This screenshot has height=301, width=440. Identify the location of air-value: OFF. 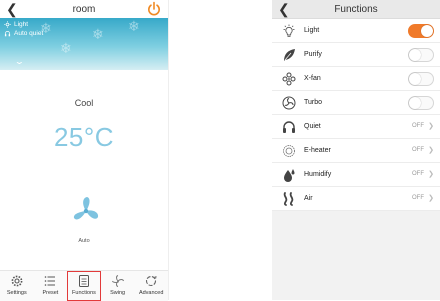
(418, 198).